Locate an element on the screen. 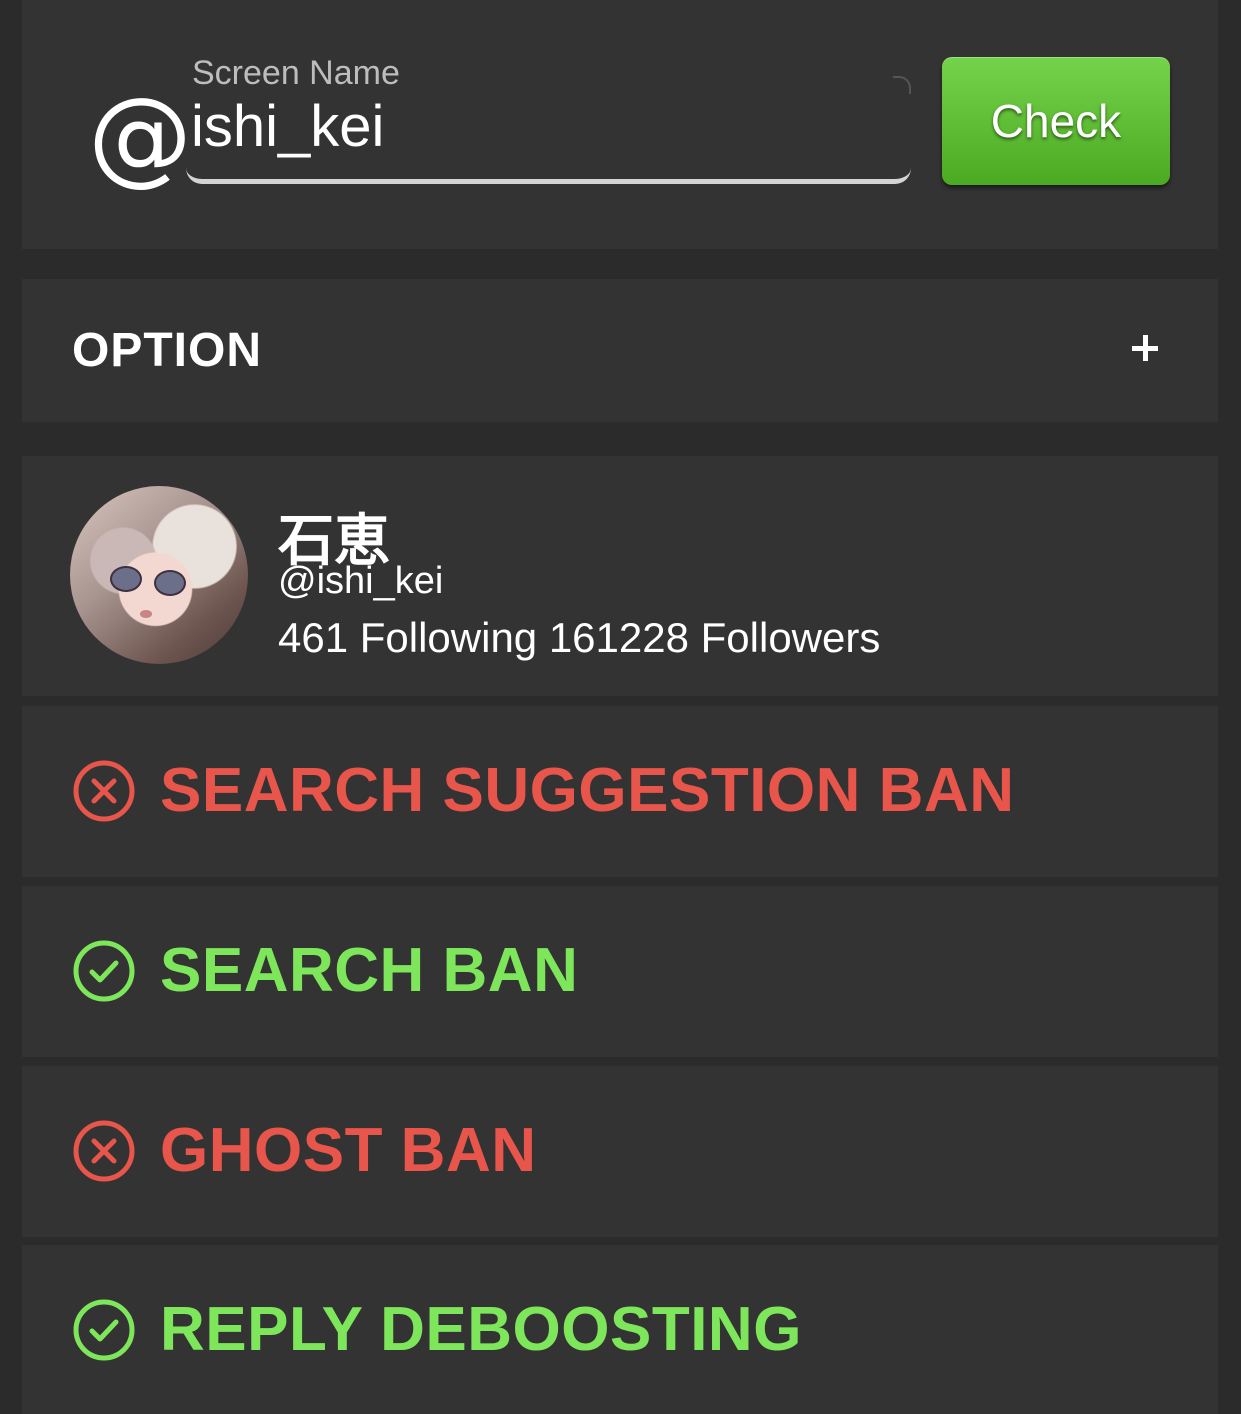  result-label: GHOST BAN is located at coordinates (348, 1150).